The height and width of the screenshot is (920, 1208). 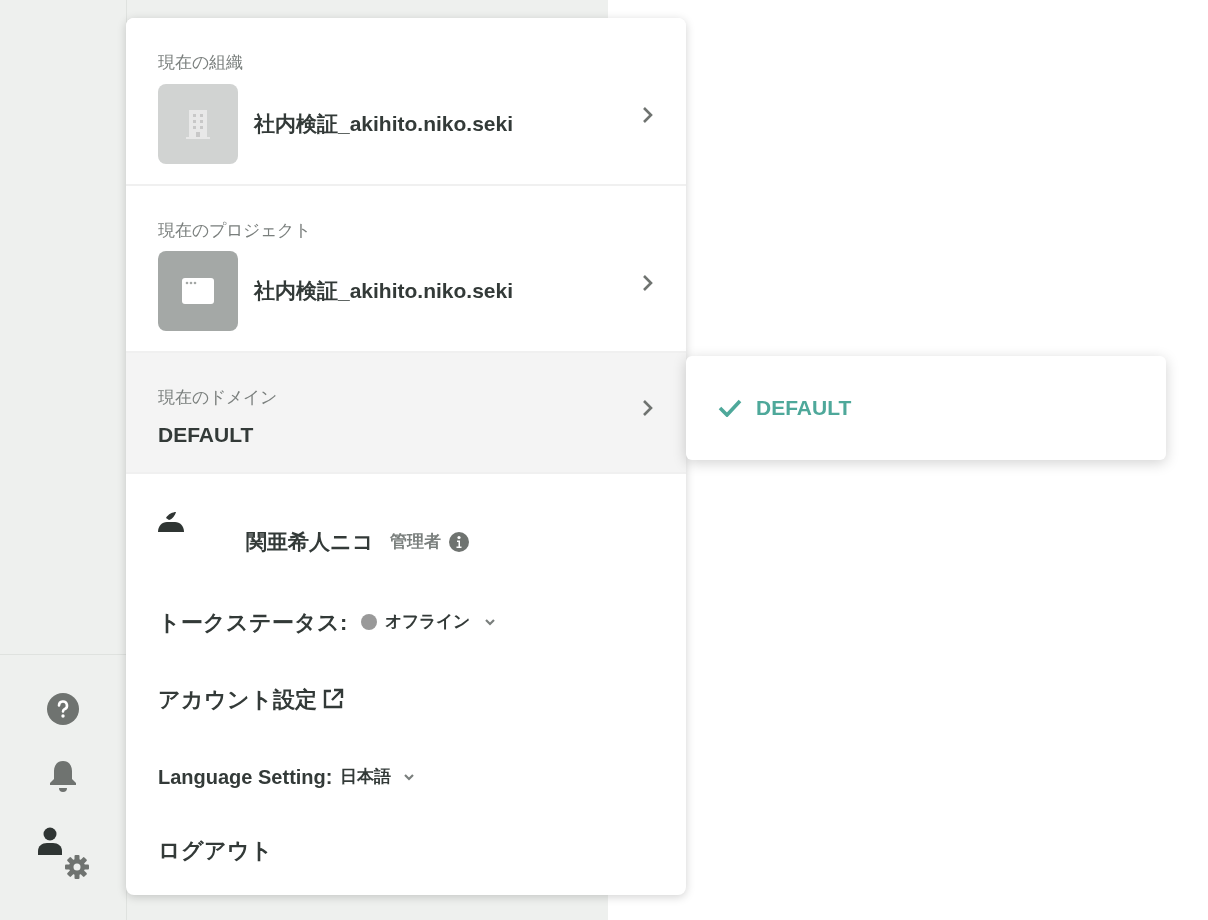 I want to click on settings-icon, so click(x=77, y=867).